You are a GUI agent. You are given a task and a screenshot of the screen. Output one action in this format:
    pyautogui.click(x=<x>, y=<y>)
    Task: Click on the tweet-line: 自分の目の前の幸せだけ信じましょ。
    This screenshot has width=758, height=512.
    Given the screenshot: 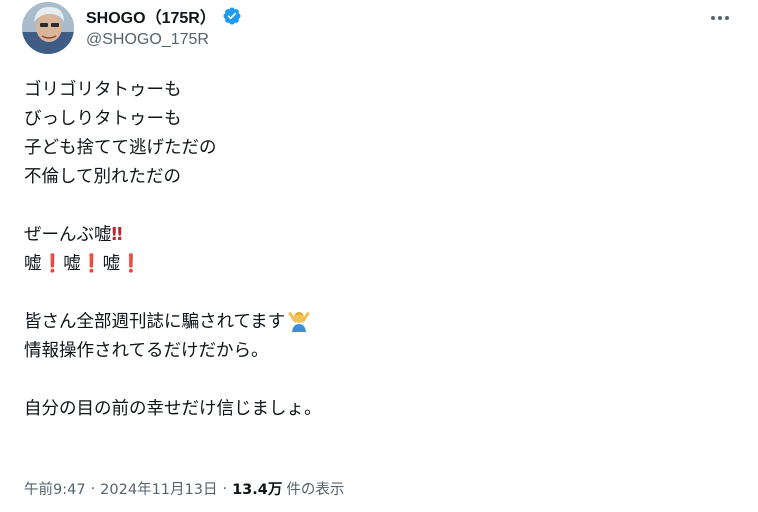 What is the action you would take?
    pyautogui.click(x=173, y=409)
    